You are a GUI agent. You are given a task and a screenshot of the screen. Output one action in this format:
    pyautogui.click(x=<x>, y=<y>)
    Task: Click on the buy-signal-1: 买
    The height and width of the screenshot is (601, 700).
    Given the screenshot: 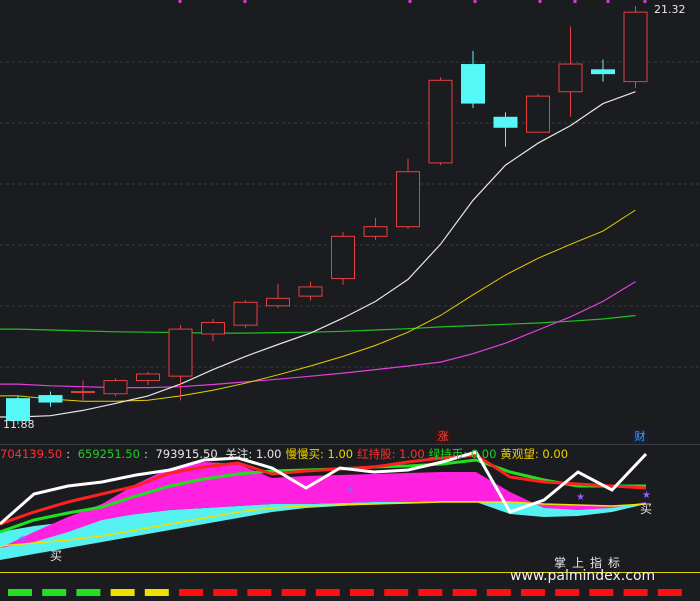 What is the action you would take?
    pyautogui.click(x=56, y=556)
    